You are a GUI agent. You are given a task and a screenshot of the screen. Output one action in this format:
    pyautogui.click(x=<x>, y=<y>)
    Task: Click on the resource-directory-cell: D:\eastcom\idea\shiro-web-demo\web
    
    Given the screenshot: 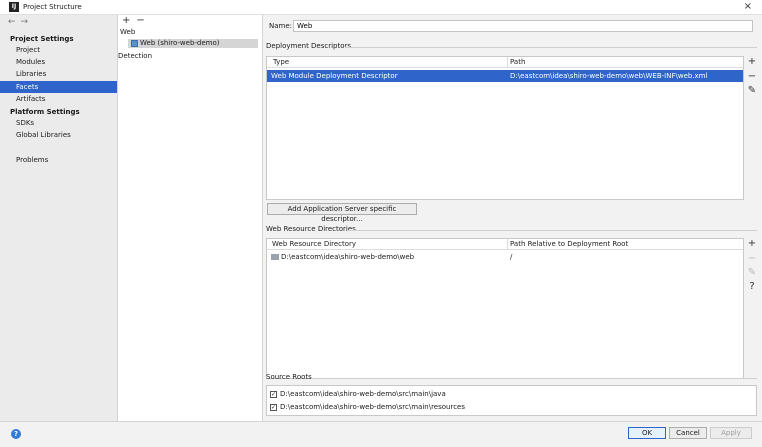 What is the action you would take?
    pyautogui.click(x=348, y=257)
    